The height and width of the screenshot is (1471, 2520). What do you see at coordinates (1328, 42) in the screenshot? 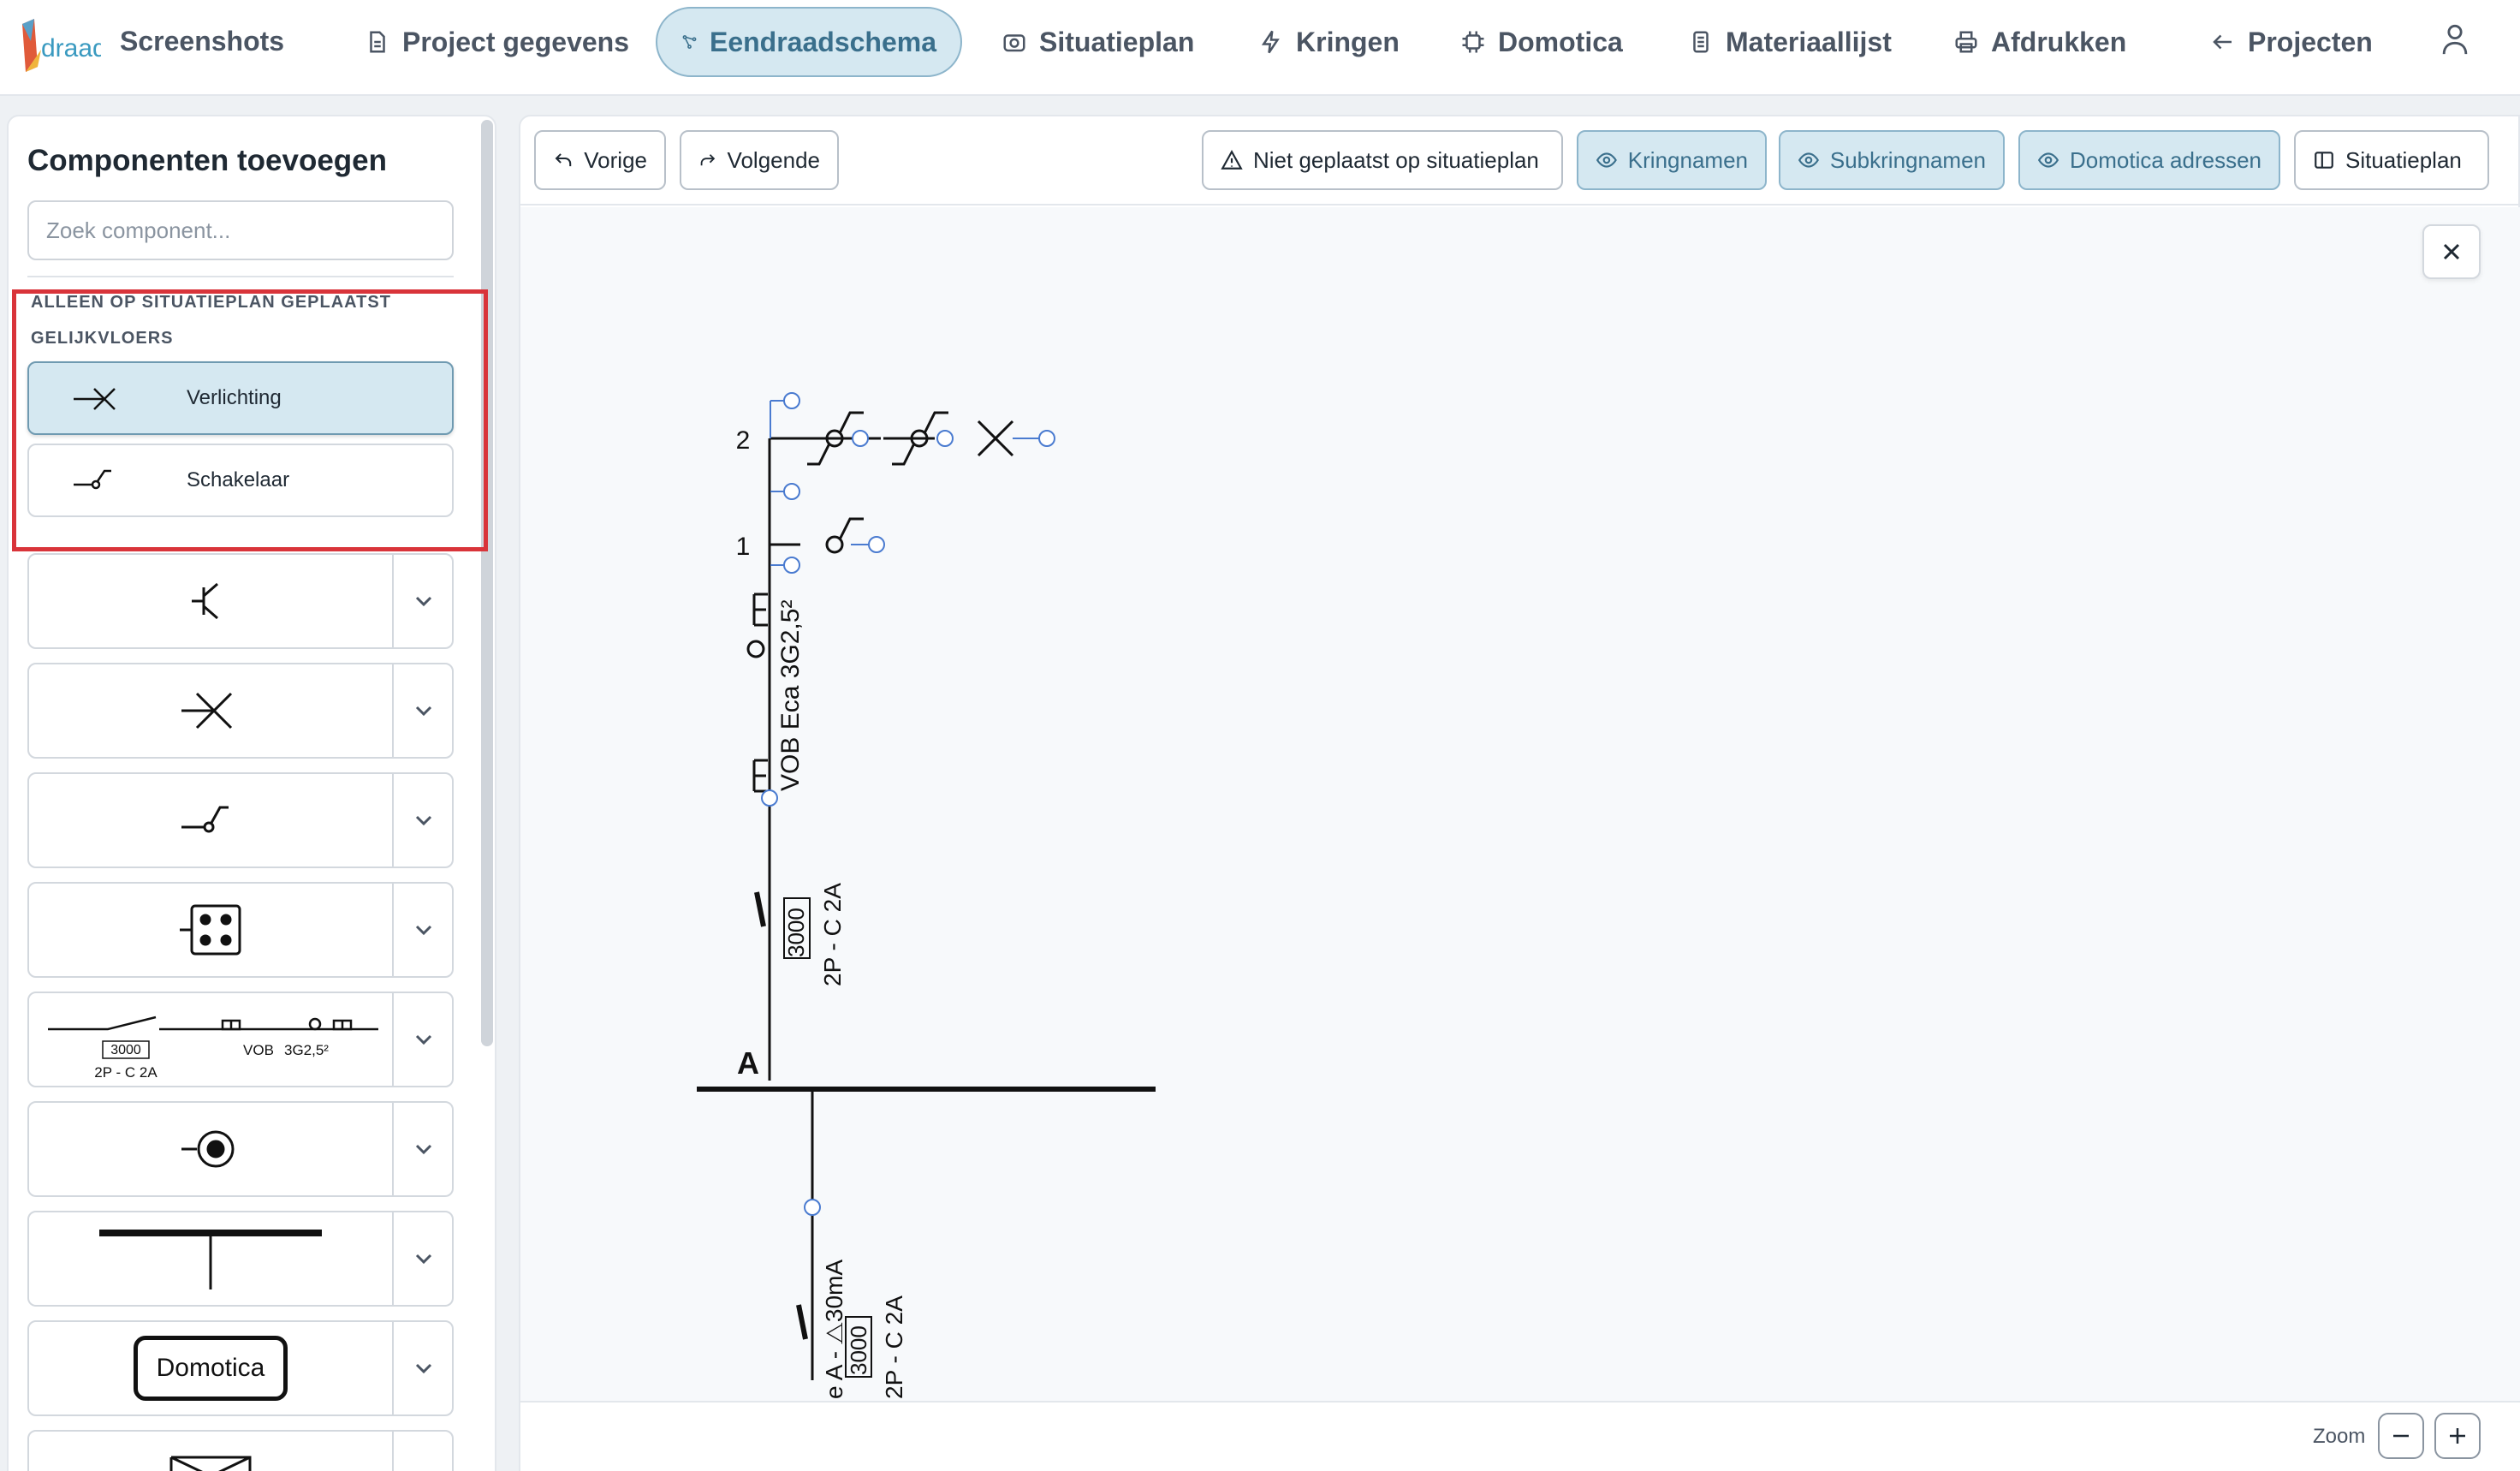
I see `nav-kringen: Kringen` at bounding box center [1328, 42].